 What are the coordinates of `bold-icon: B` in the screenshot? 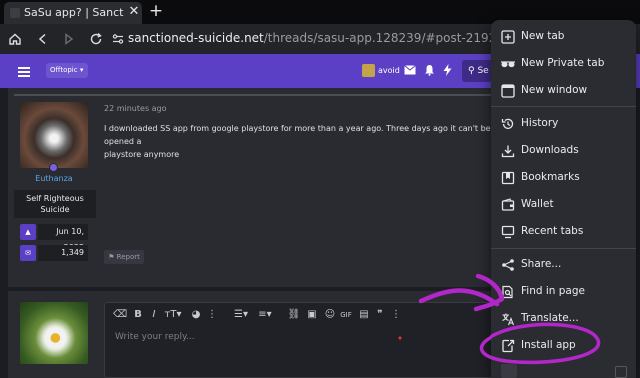 It's located at (138, 315).